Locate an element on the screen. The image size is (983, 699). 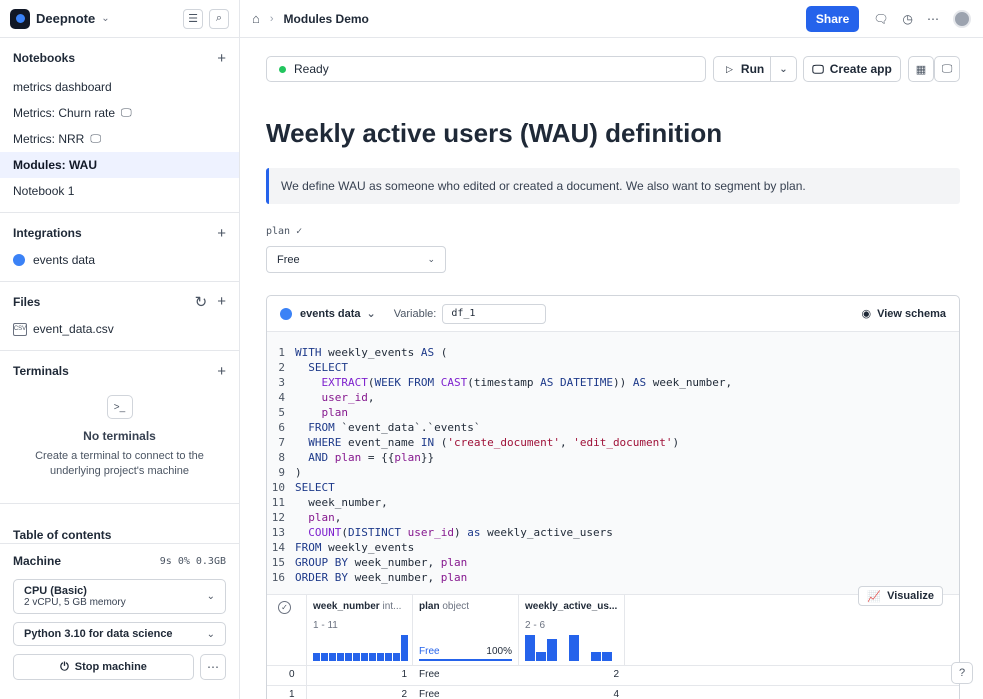
machine-type-select: CPU (Basic) 2 vCPU, 5 GB memory ⌄ is located at coordinates (119, 596).